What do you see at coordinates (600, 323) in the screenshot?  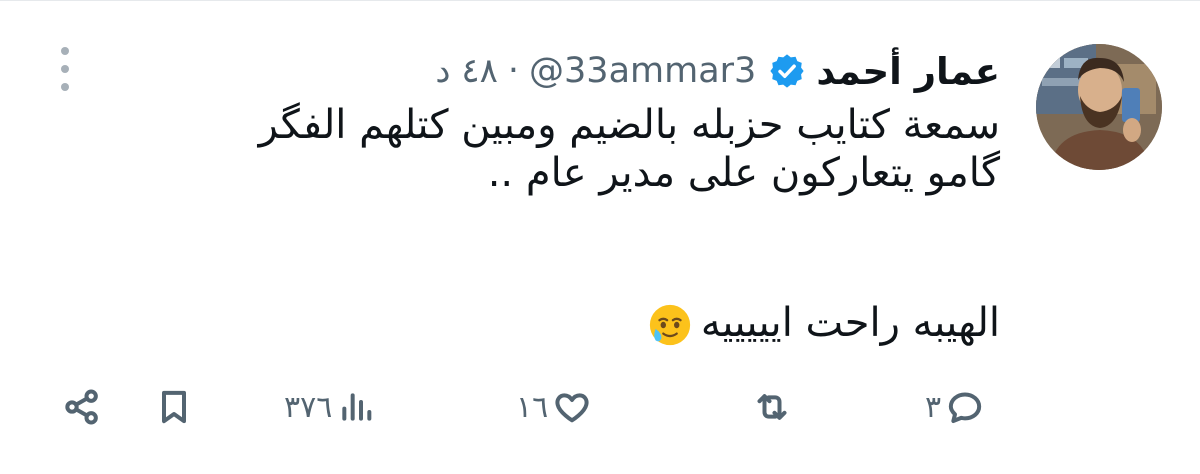 I see `tweet-line-last: الهيبه راحت ايييييه` at bounding box center [600, 323].